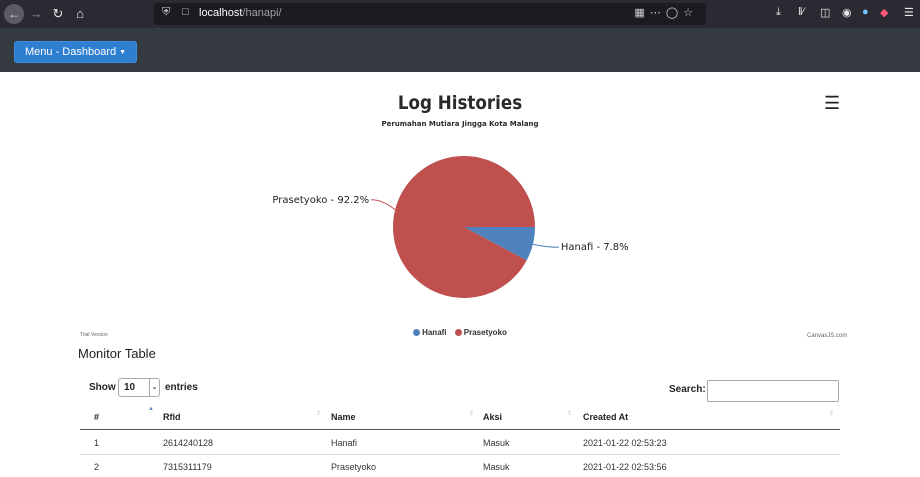 Image resolution: width=920 pixels, height=477 pixels. I want to click on leader-line-hanafi, so click(545, 245).